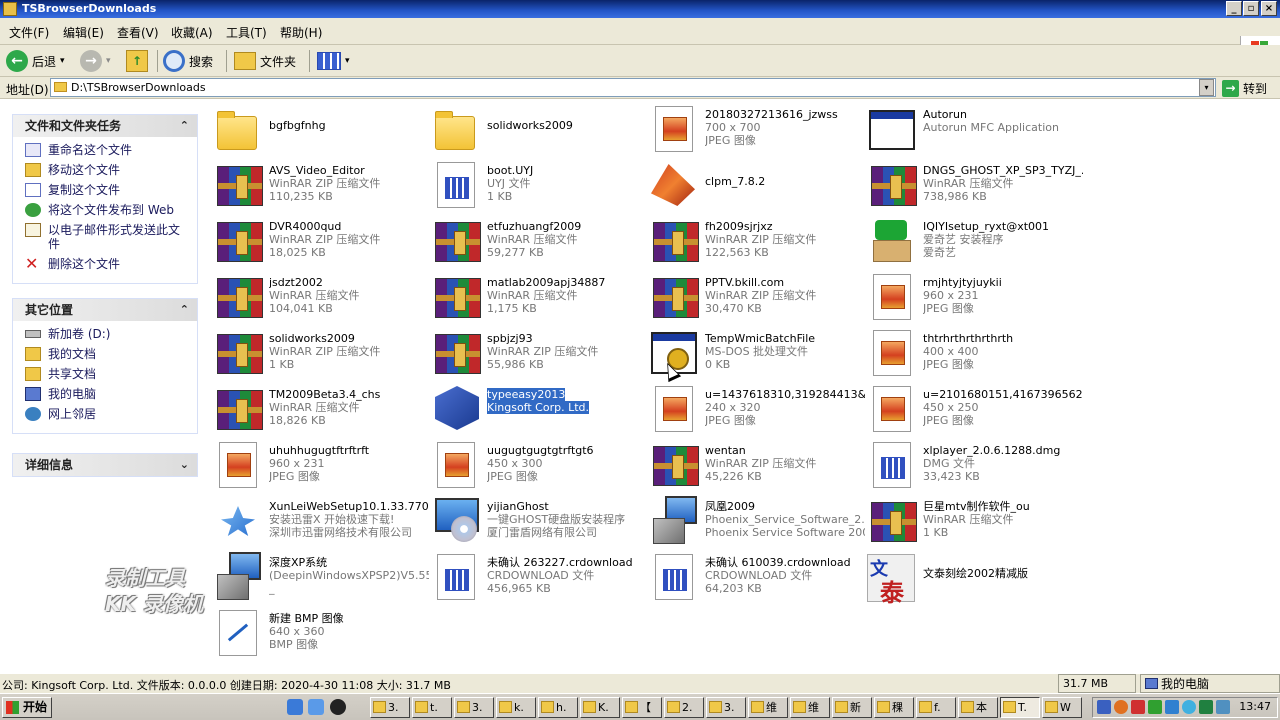  What do you see at coordinates (534, 184) in the screenshot?
I see `file-item: boot.UYJ UYJ 文件 1 KB` at bounding box center [534, 184].